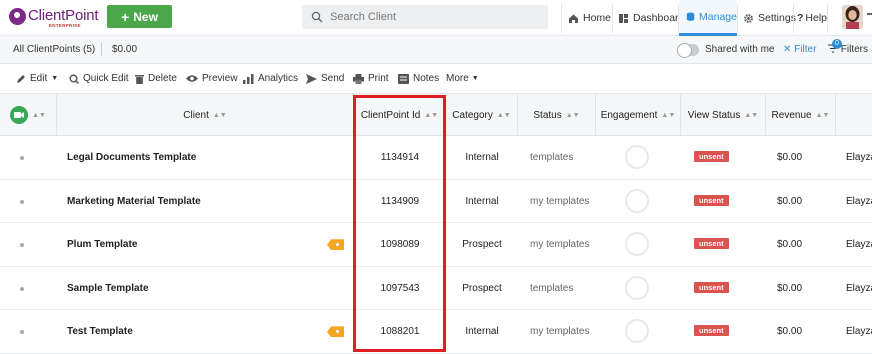 The width and height of the screenshot is (872, 354). What do you see at coordinates (54, 18) in the screenshot?
I see `clientpoint-logo: ClientPoint ENTERPRISE` at bounding box center [54, 18].